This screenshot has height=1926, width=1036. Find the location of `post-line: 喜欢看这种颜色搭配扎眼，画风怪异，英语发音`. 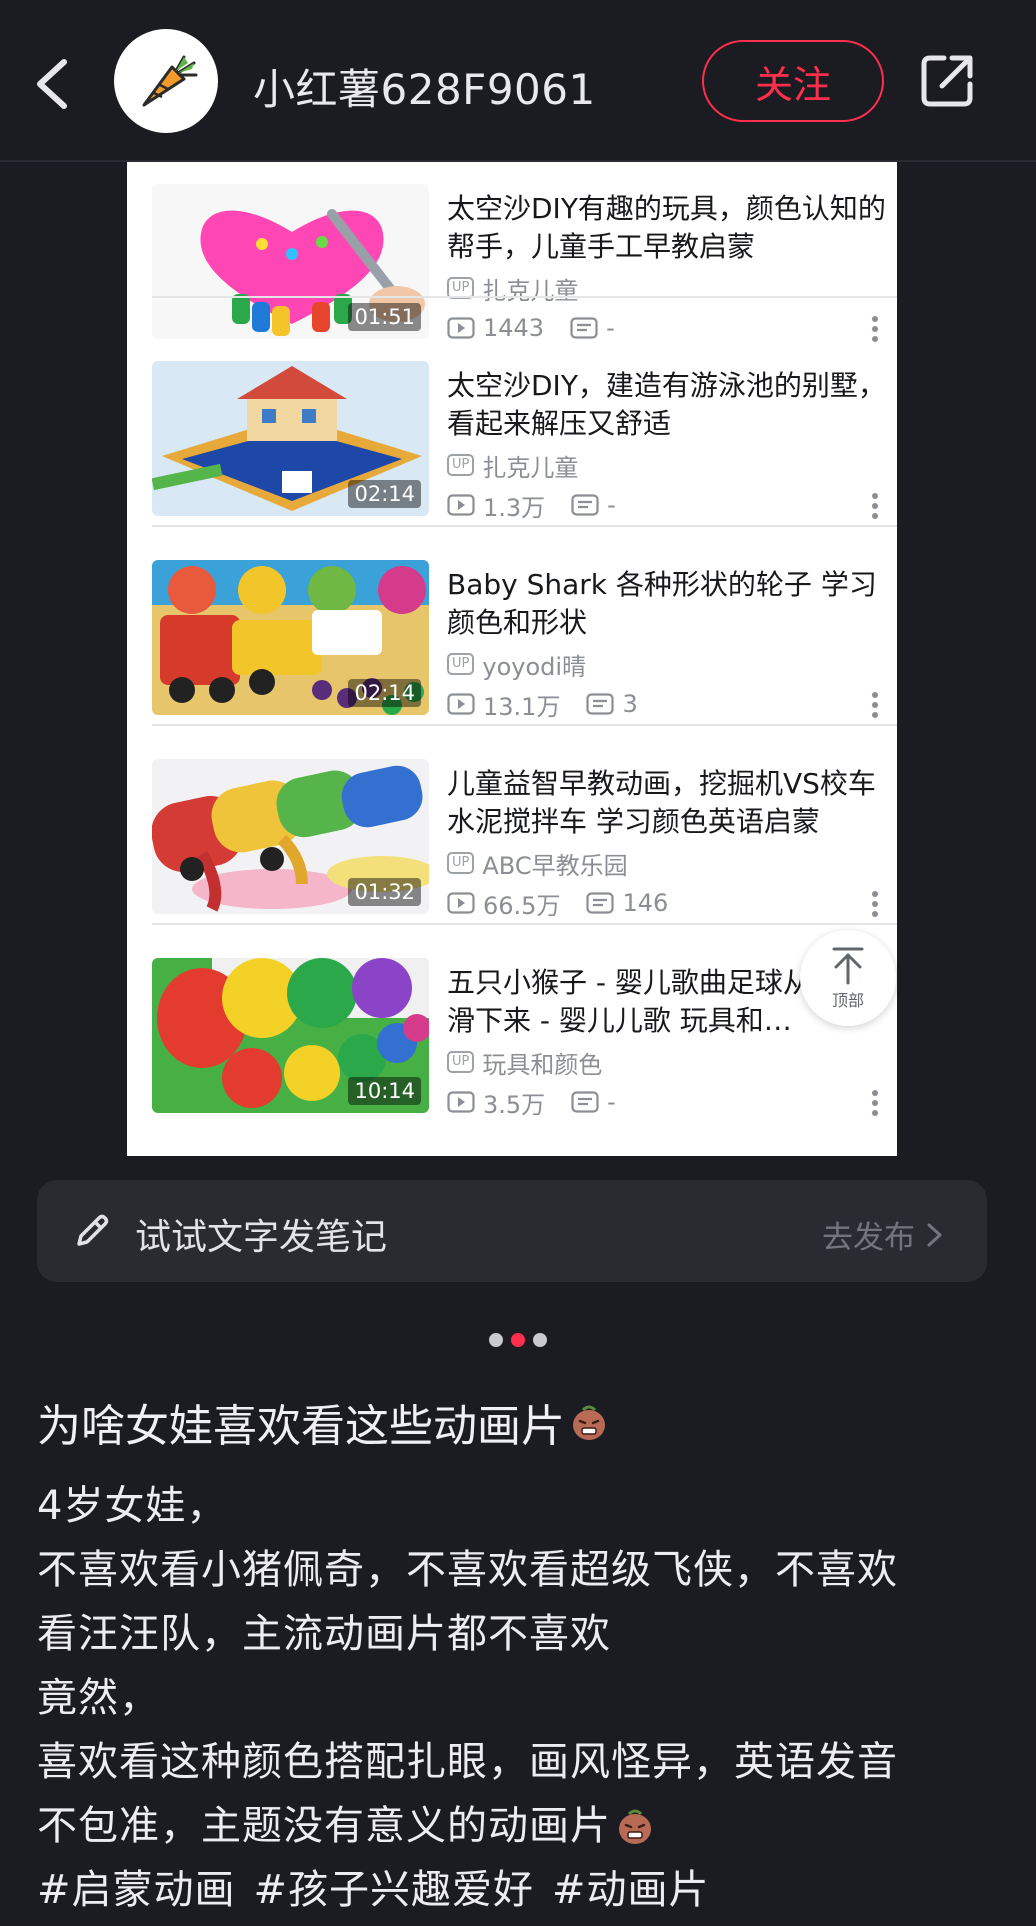

post-line: 喜欢看这种颜色搭配扎眼，画风怪异，英语发音 is located at coordinates (467, 1762).